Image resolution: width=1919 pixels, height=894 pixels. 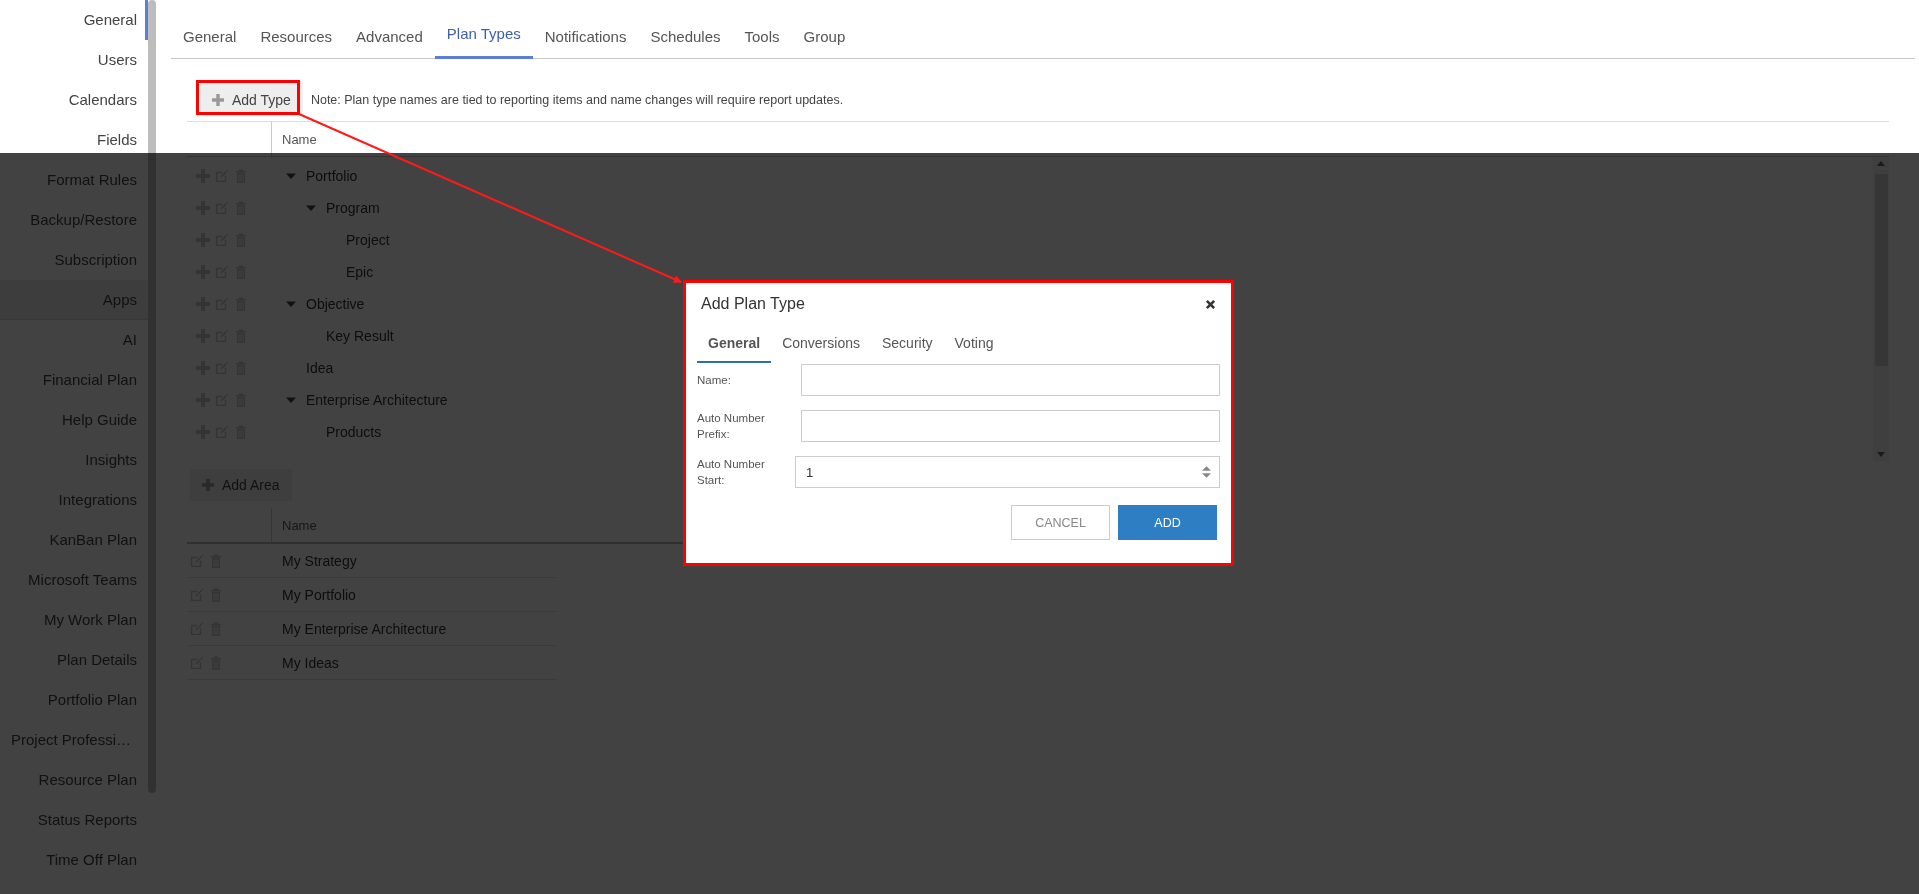 What do you see at coordinates (74, 100) in the screenshot?
I see `sidebar-item: Calendars` at bounding box center [74, 100].